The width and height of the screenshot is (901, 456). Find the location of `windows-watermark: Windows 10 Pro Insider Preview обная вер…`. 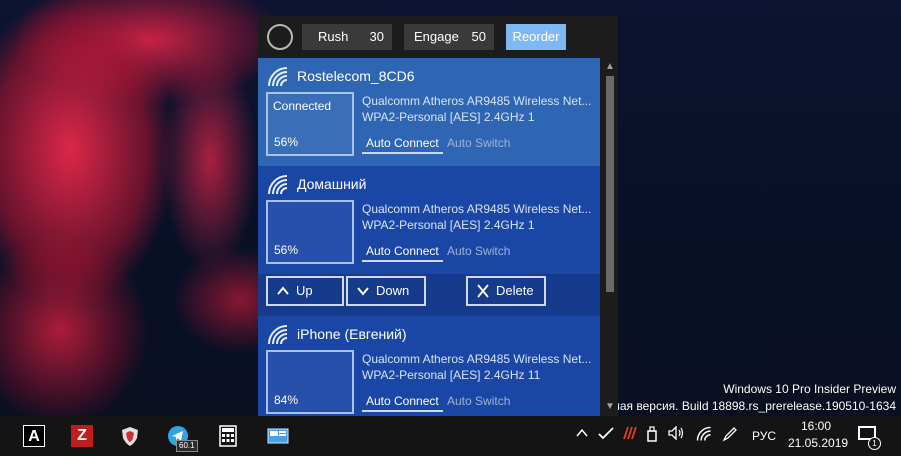

windows-watermark: Windows 10 Pro Insider Preview обная вер… is located at coordinates (748, 398).